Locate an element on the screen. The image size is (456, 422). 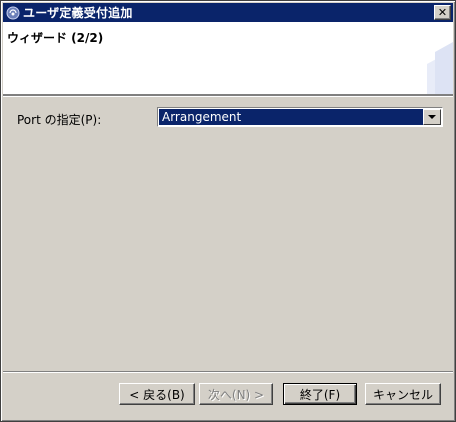
port-select-value: Arrangement is located at coordinates (291, 117).